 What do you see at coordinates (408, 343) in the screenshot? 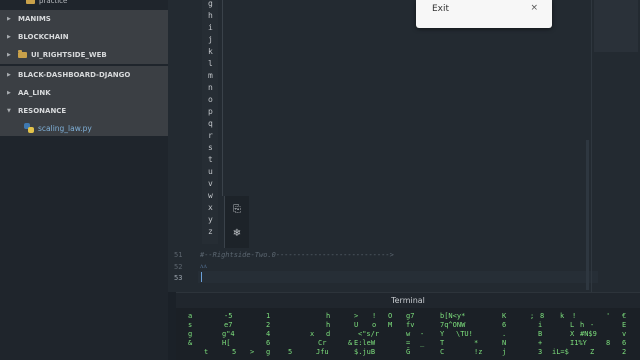
I see `terminal-row: & H[ 6 Cr & E:leW = _ T * N + I1%Y 8 6` at bounding box center [408, 343].